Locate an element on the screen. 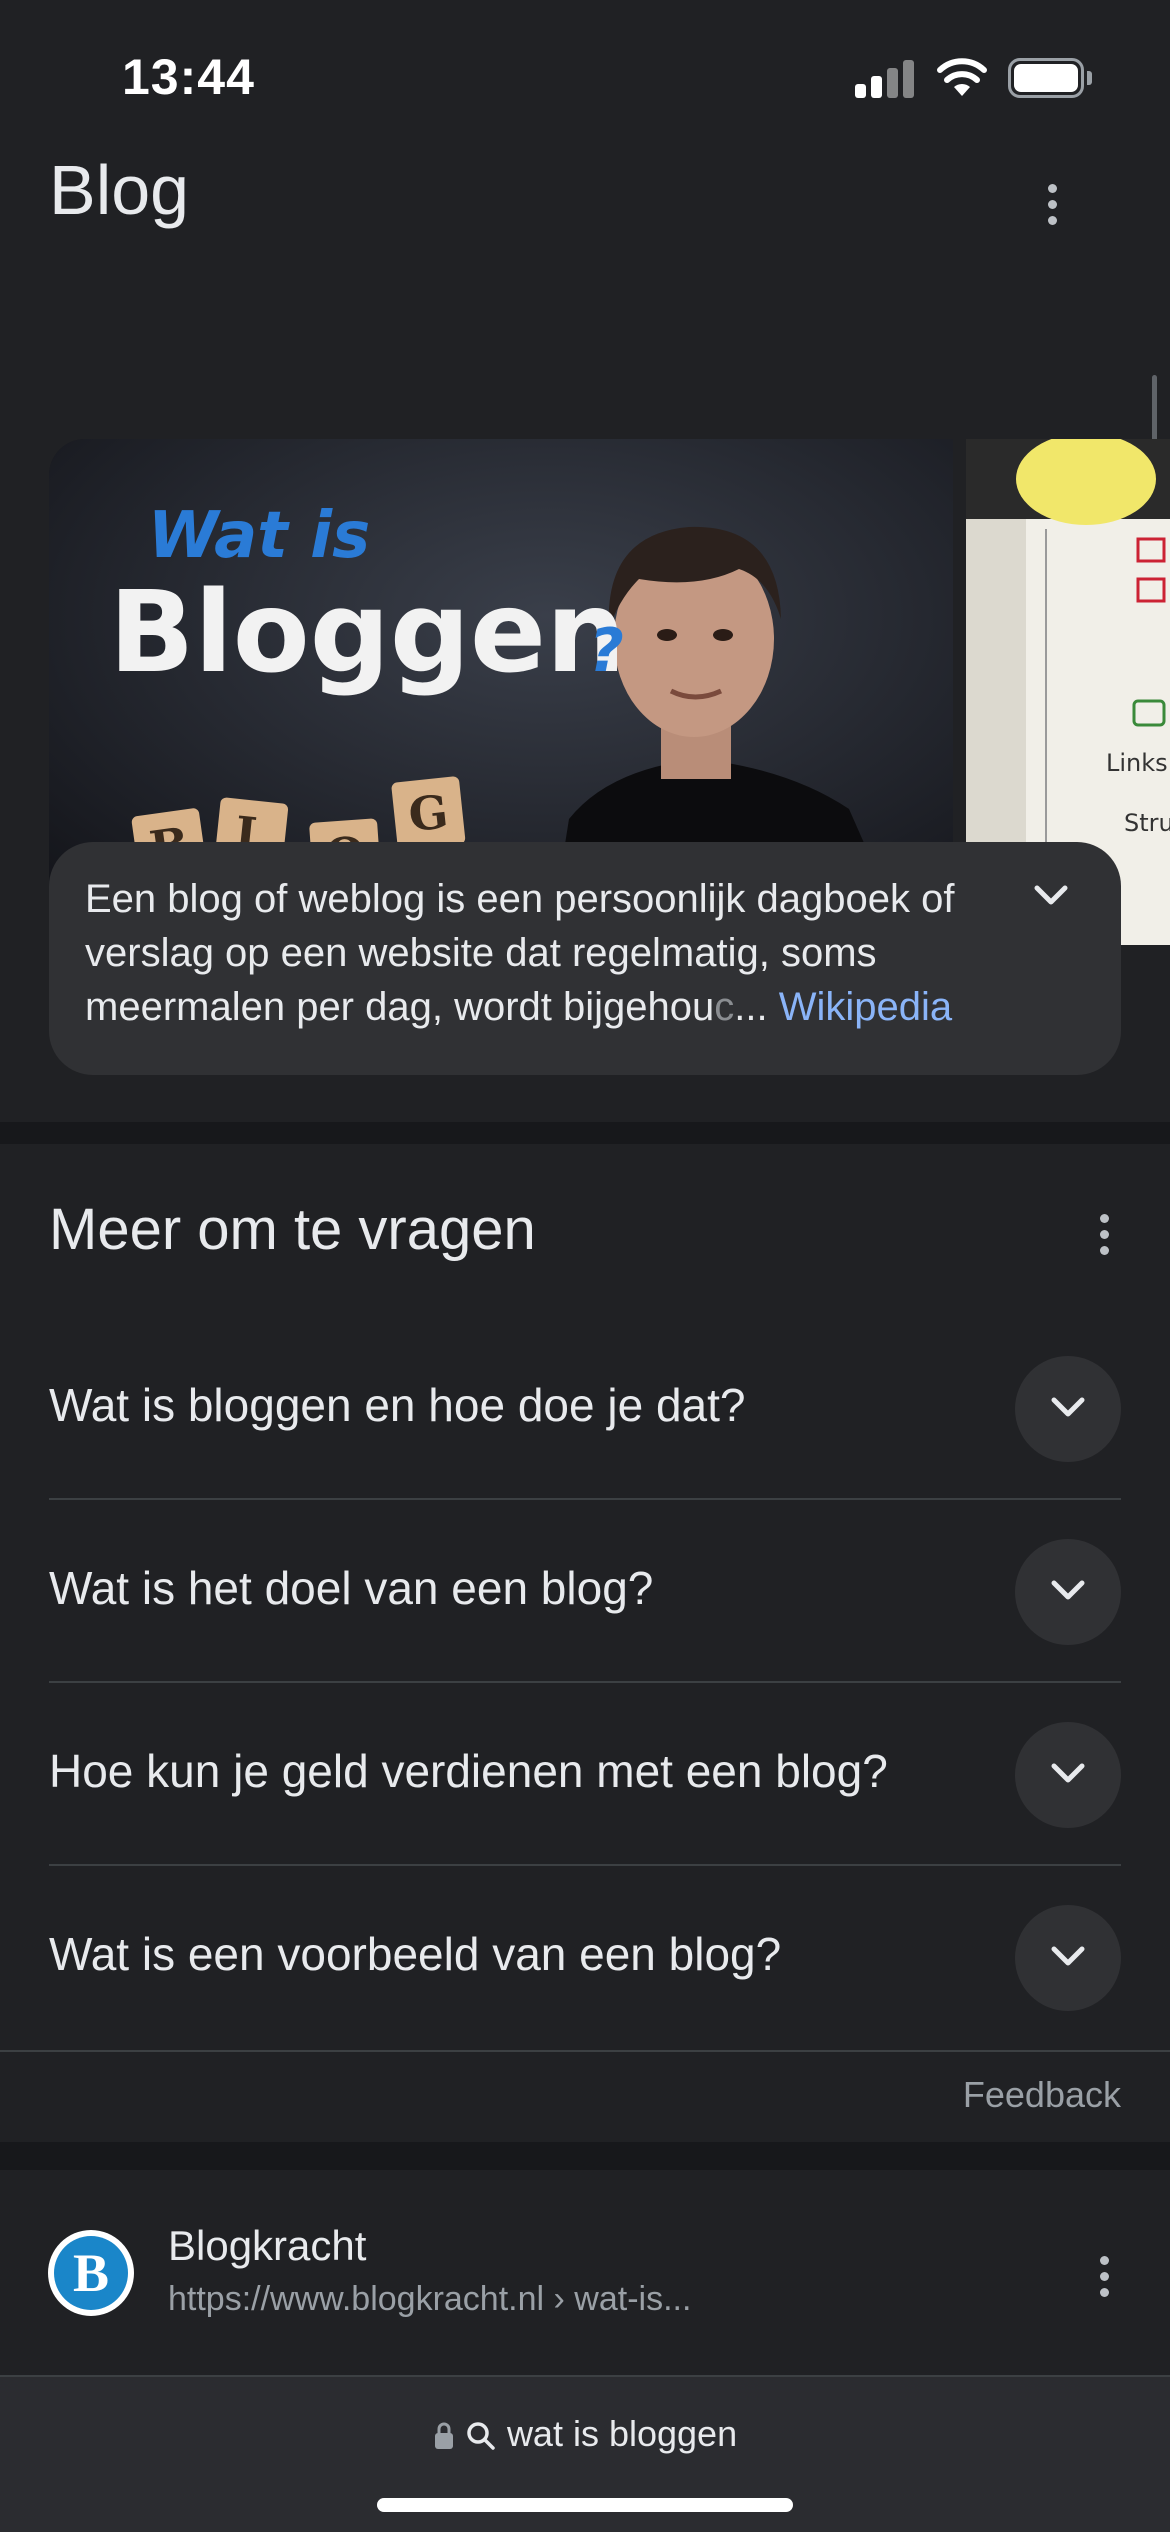 The height and width of the screenshot is (2532, 1170). lock-icon is located at coordinates (443, 2436).